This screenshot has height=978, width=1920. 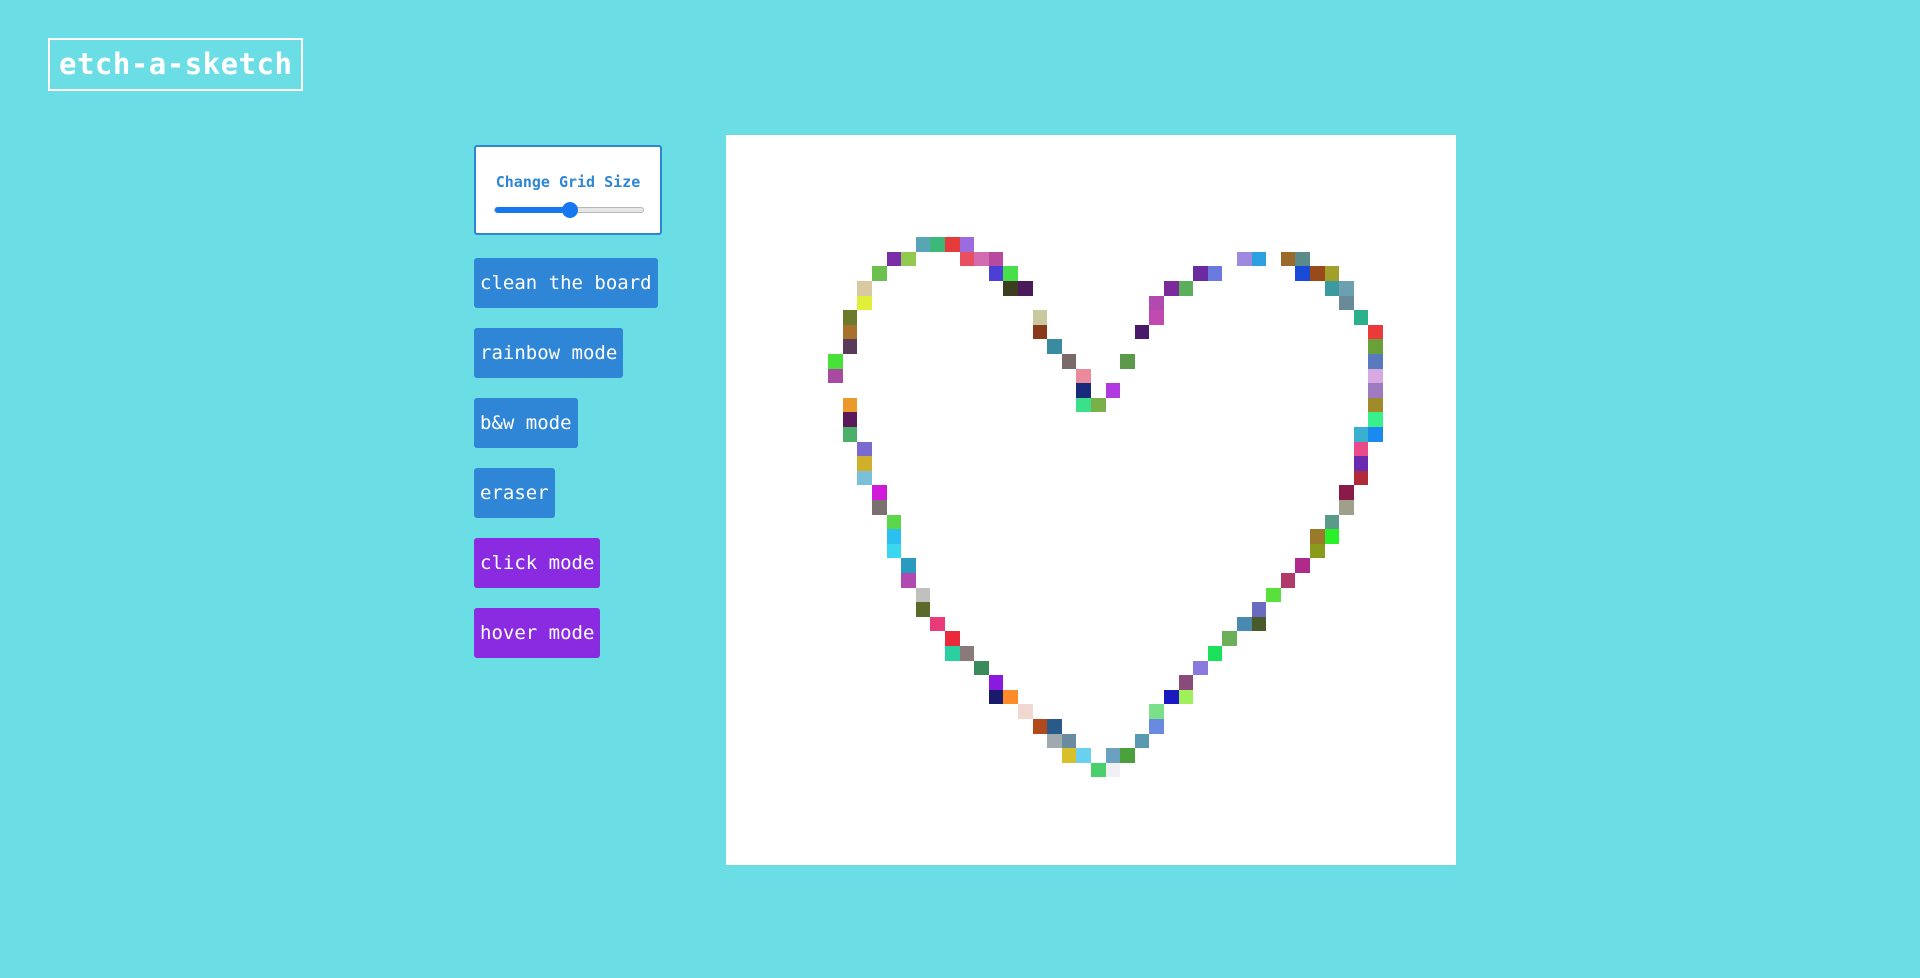 I want to click on clean-board-button: clean the board, so click(x=566, y=283).